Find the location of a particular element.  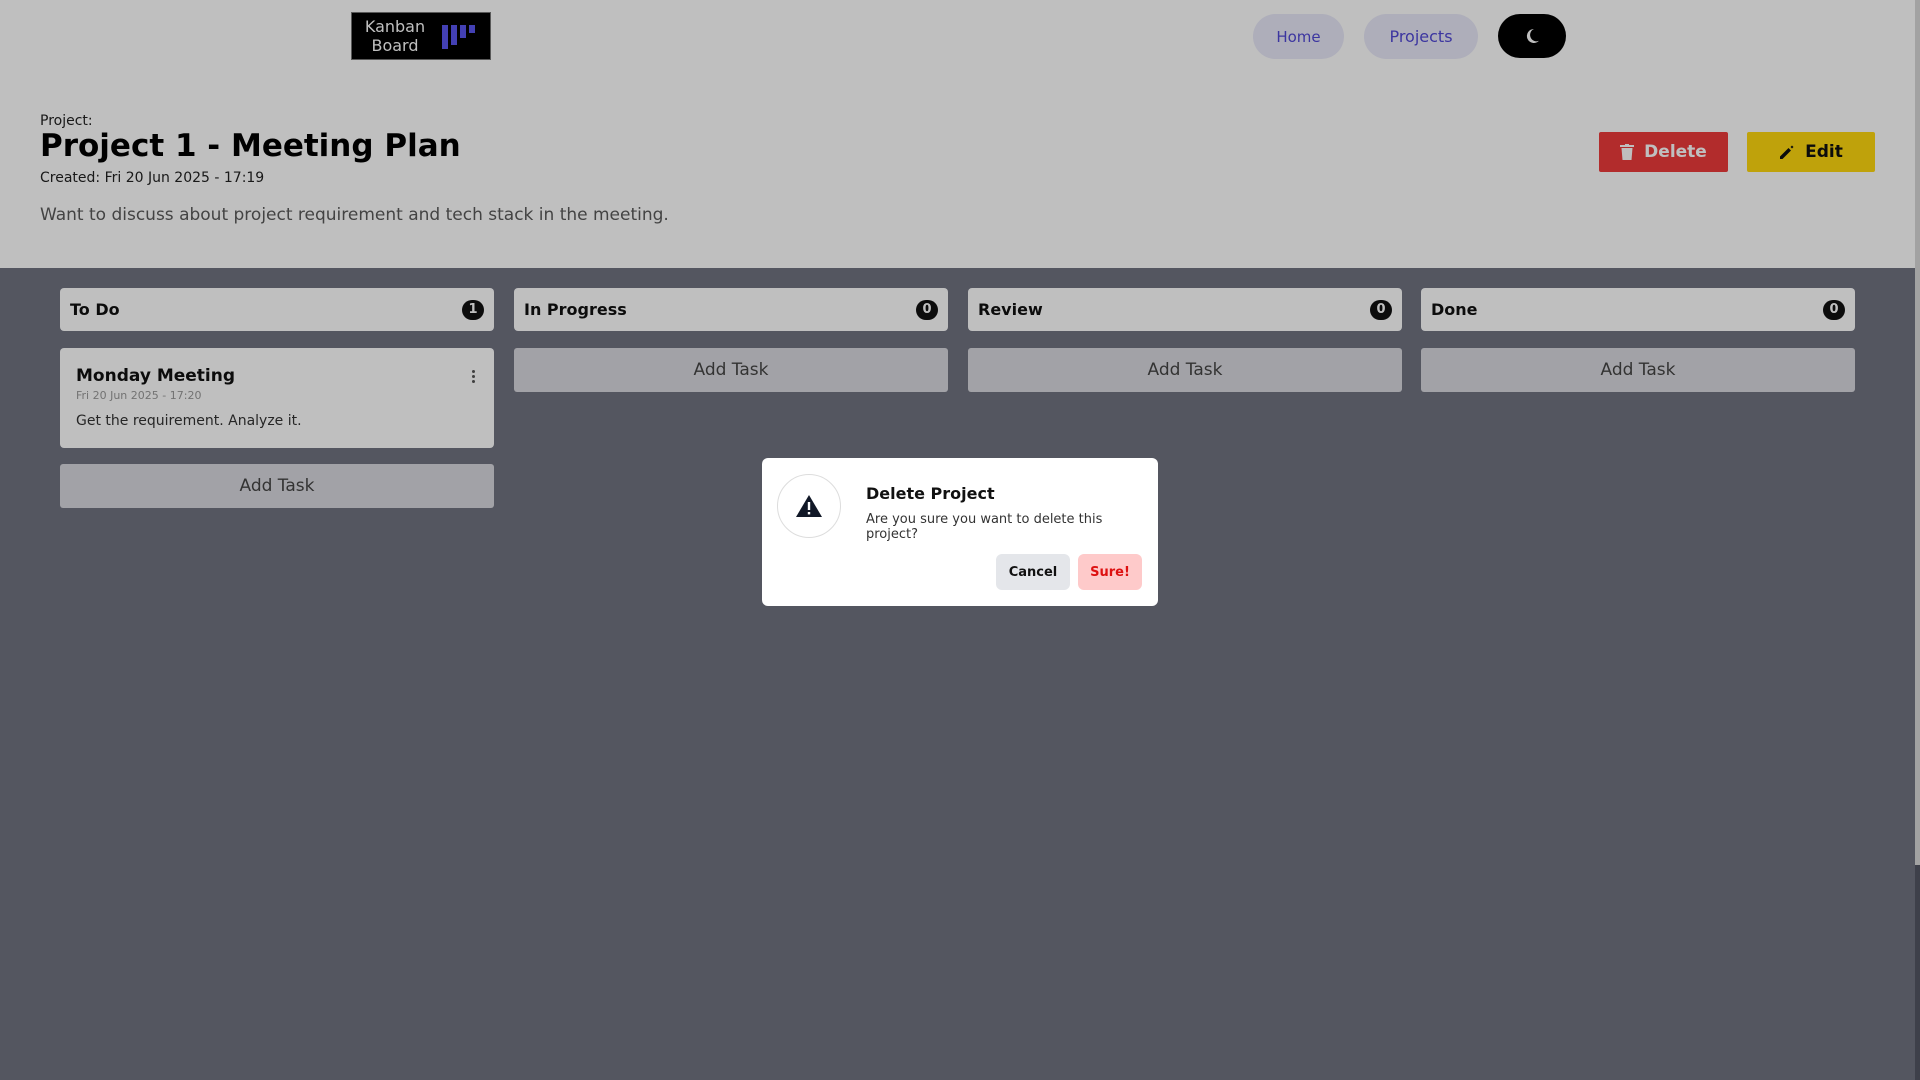

cancel-button: Cancel is located at coordinates (1033, 572).